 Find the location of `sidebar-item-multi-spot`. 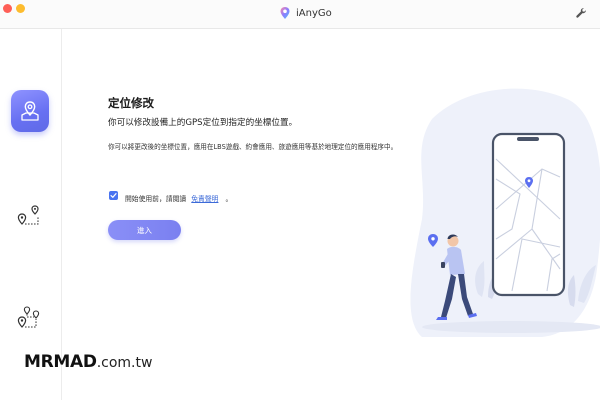

sidebar-item-multi-spot is located at coordinates (29, 318).